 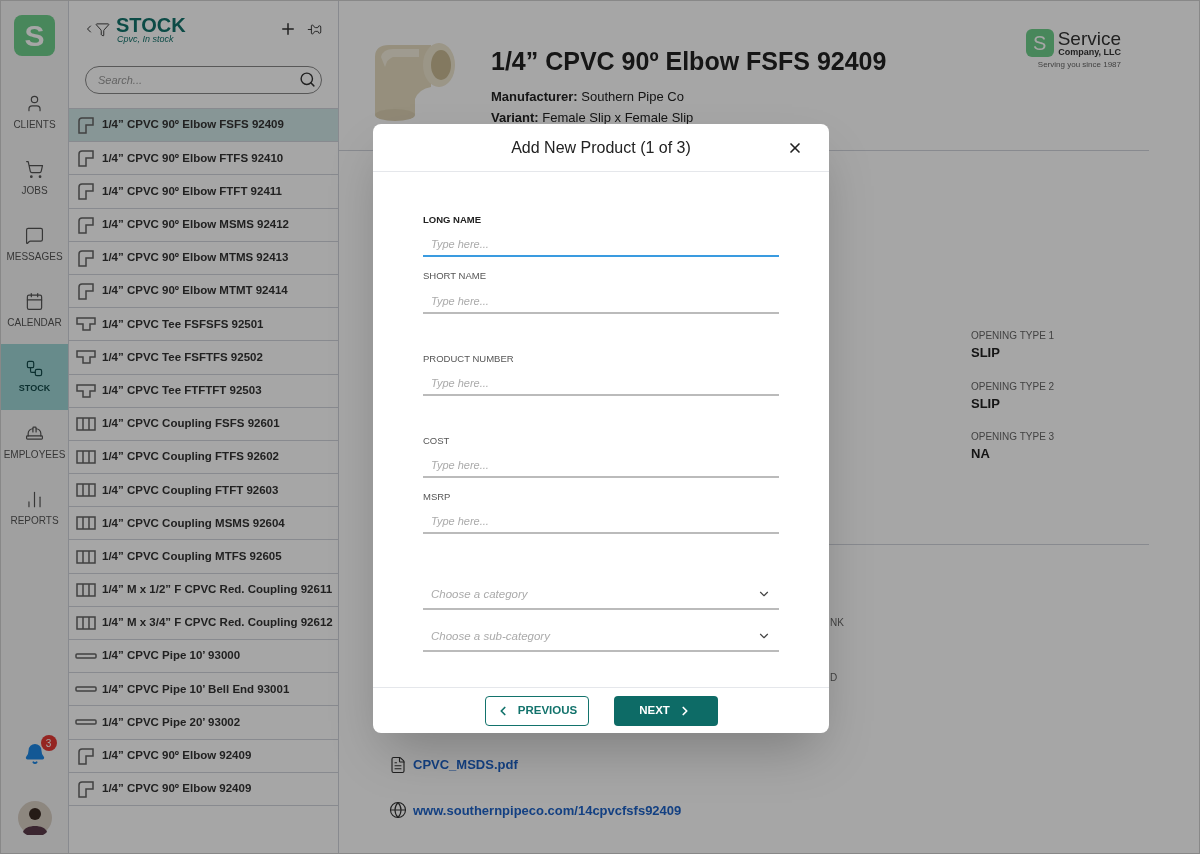 I want to click on dialog-title: Add New Product (1 of 3), so click(x=601, y=147).